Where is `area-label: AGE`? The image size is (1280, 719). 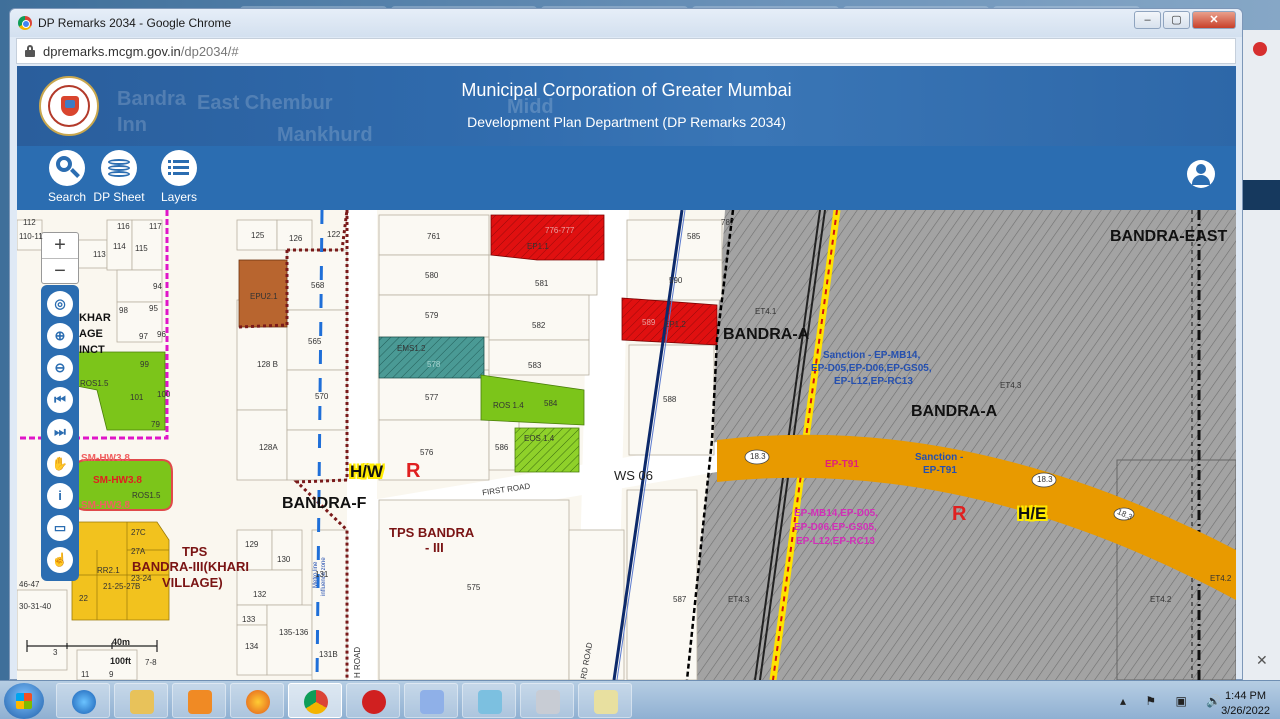
area-label: AGE is located at coordinates (91, 334).